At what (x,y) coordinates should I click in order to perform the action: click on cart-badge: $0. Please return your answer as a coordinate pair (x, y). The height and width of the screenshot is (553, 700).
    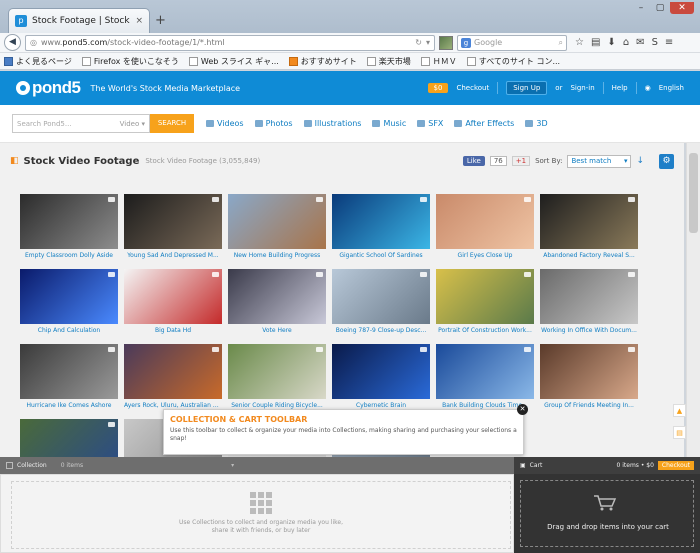
    Looking at the image, I should click on (438, 88).